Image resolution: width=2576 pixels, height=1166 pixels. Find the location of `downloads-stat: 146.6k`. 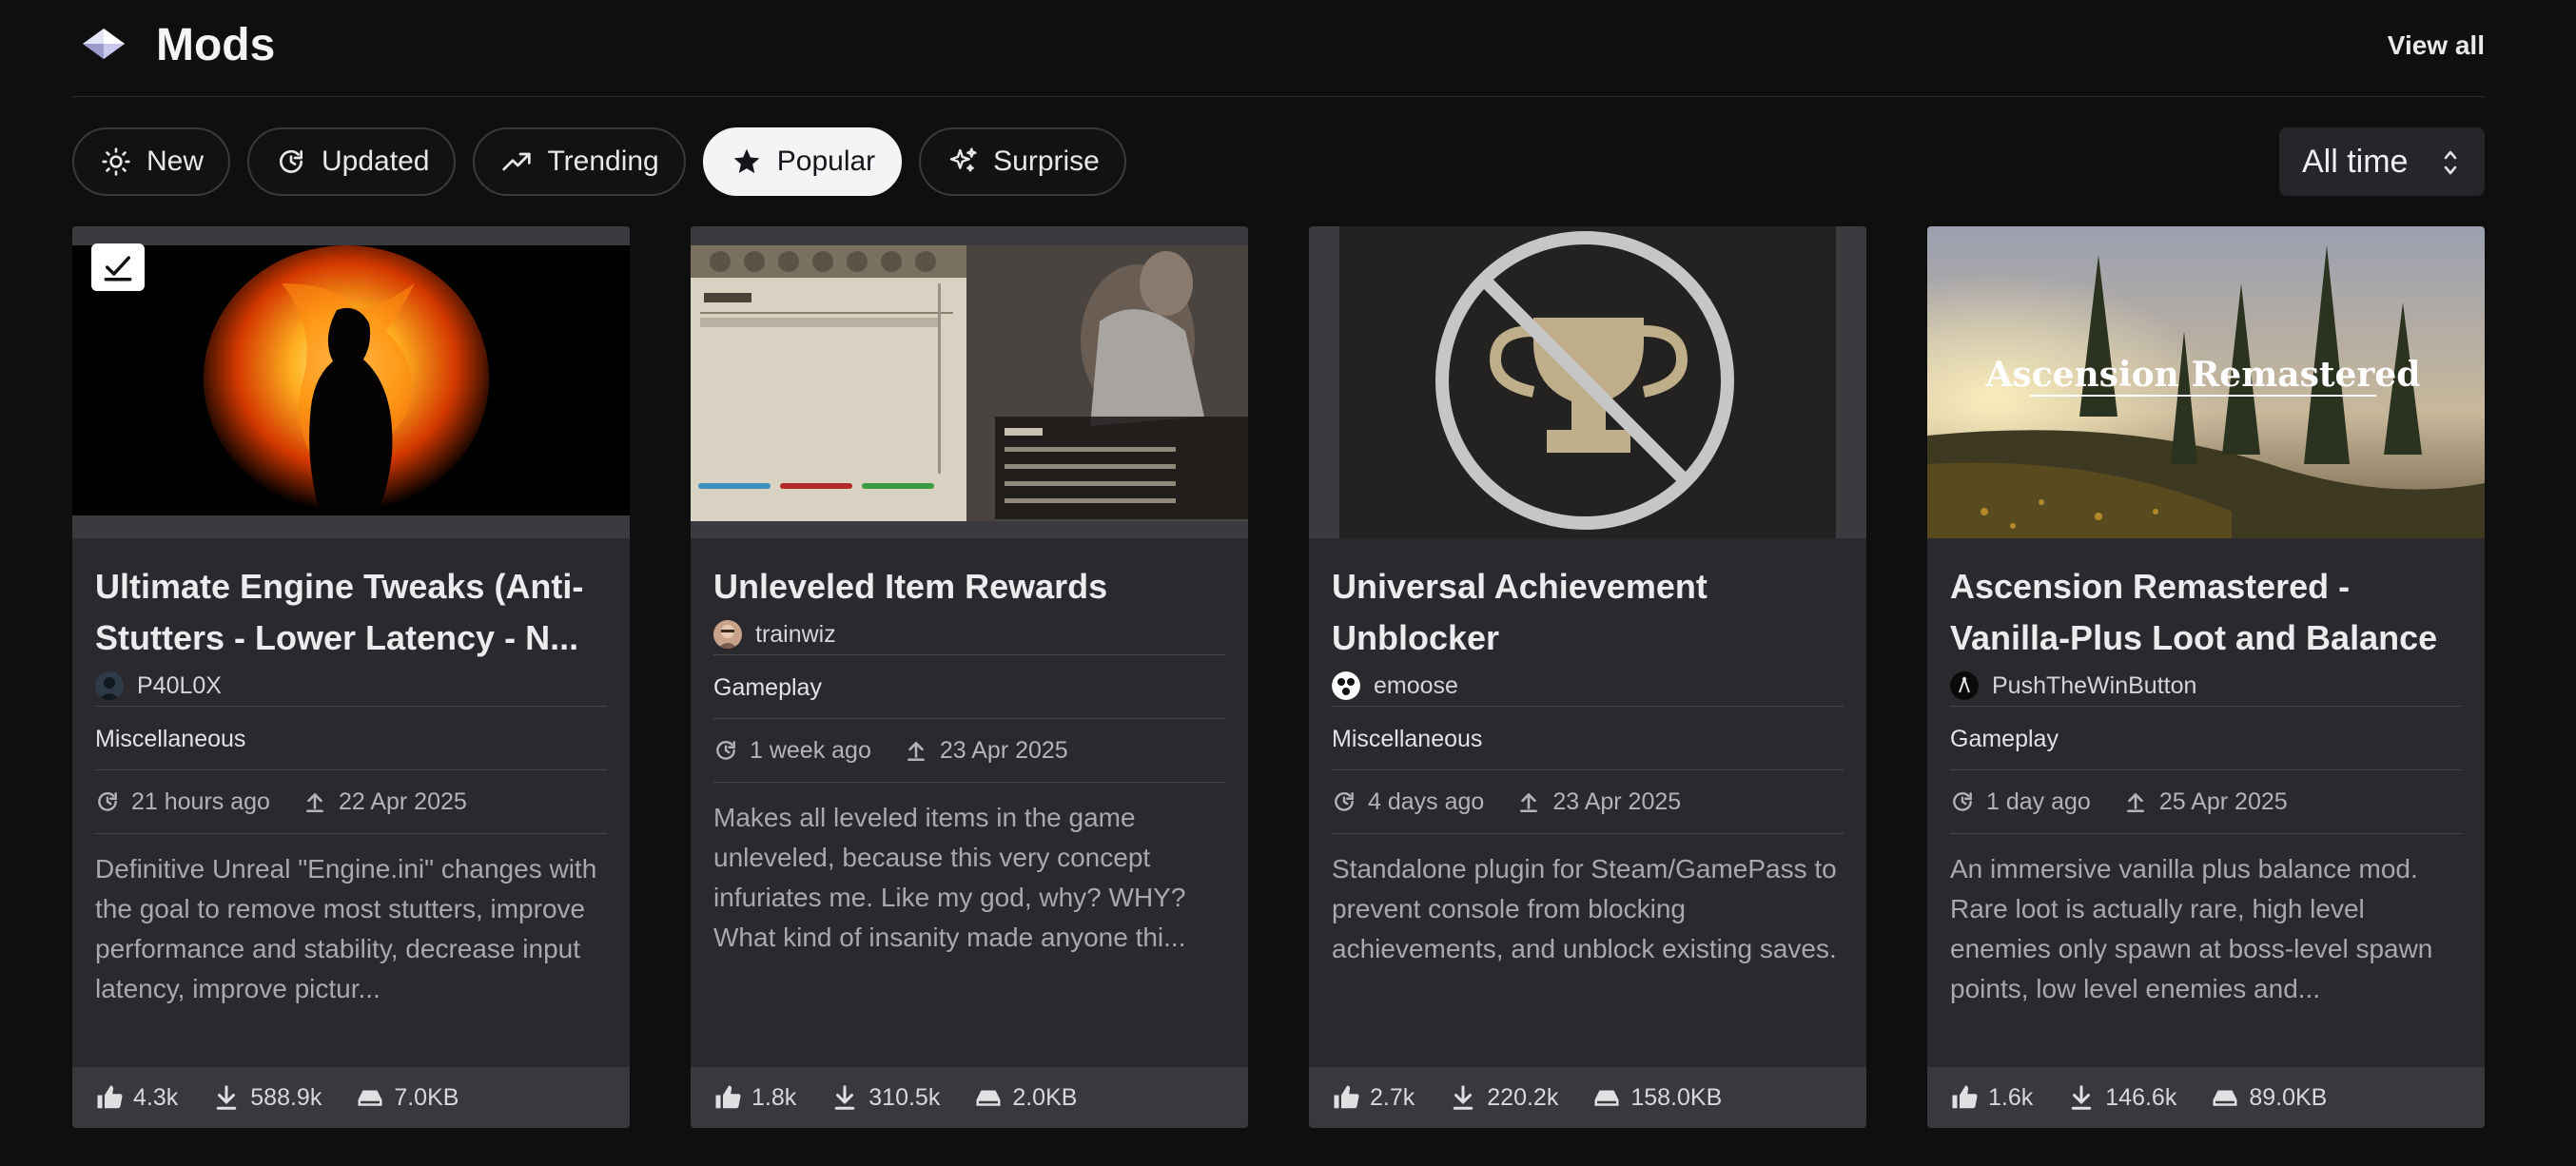

downloads-stat: 146.6k is located at coordinates (2121, 1097).